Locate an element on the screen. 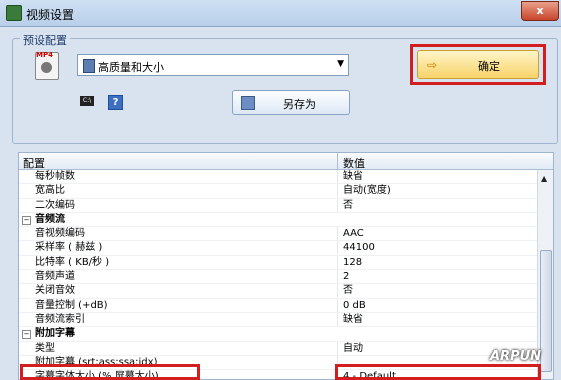  chevron-down-icon: ▼ is located at coordinates (340, 64).